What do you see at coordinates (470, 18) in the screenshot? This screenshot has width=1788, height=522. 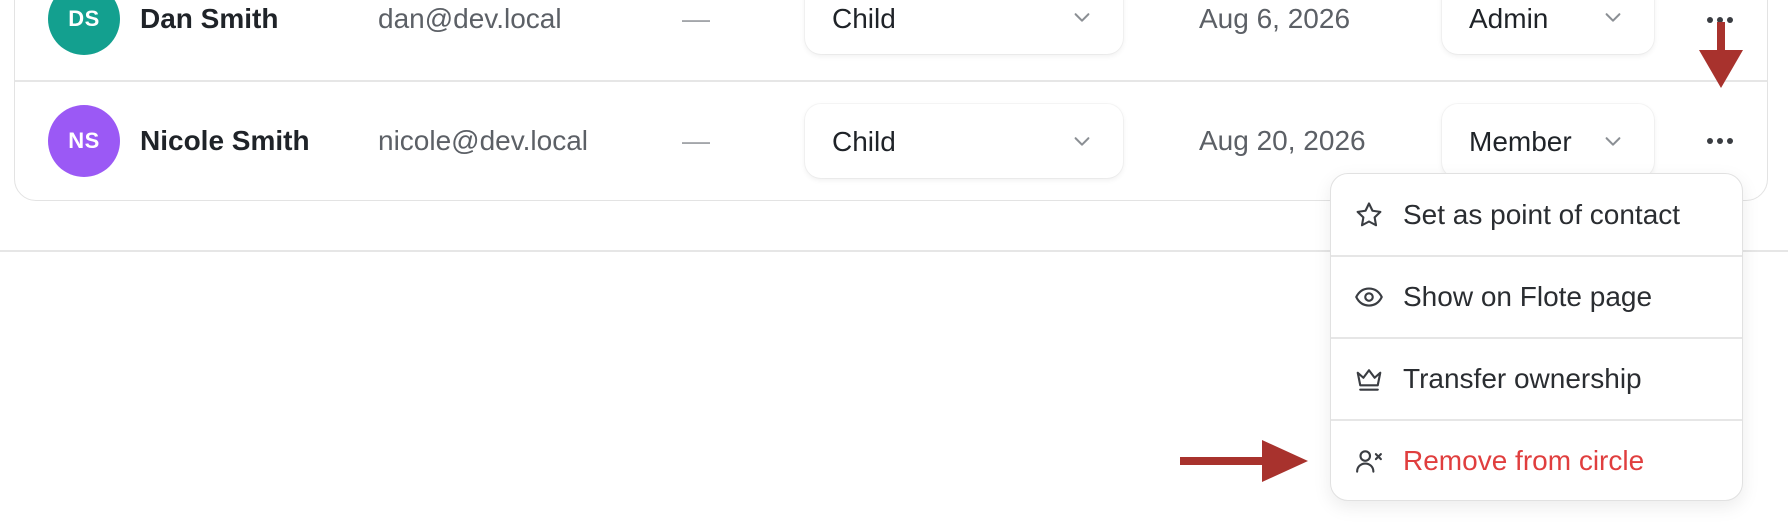 I see `member-email: dan@dev.local` at bounding box center [470, 18].